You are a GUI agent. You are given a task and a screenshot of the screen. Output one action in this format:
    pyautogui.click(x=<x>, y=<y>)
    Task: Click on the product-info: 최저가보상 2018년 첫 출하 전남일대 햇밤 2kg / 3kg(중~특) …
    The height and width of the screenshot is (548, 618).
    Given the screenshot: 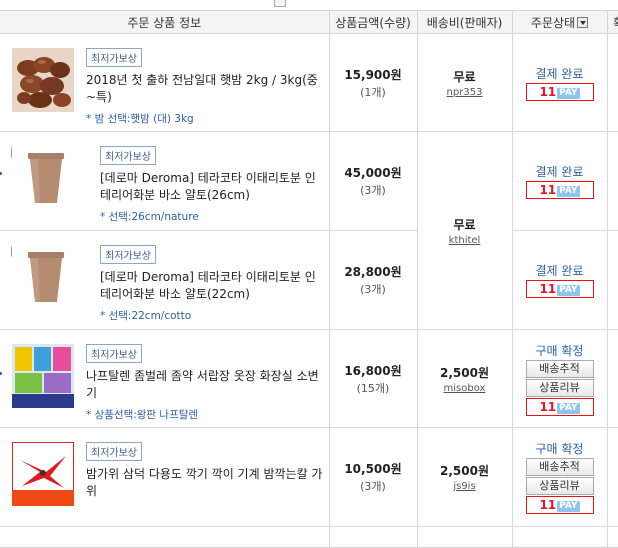 What is the action you would take?
    pyautogui.click(x=164, y=82)
    